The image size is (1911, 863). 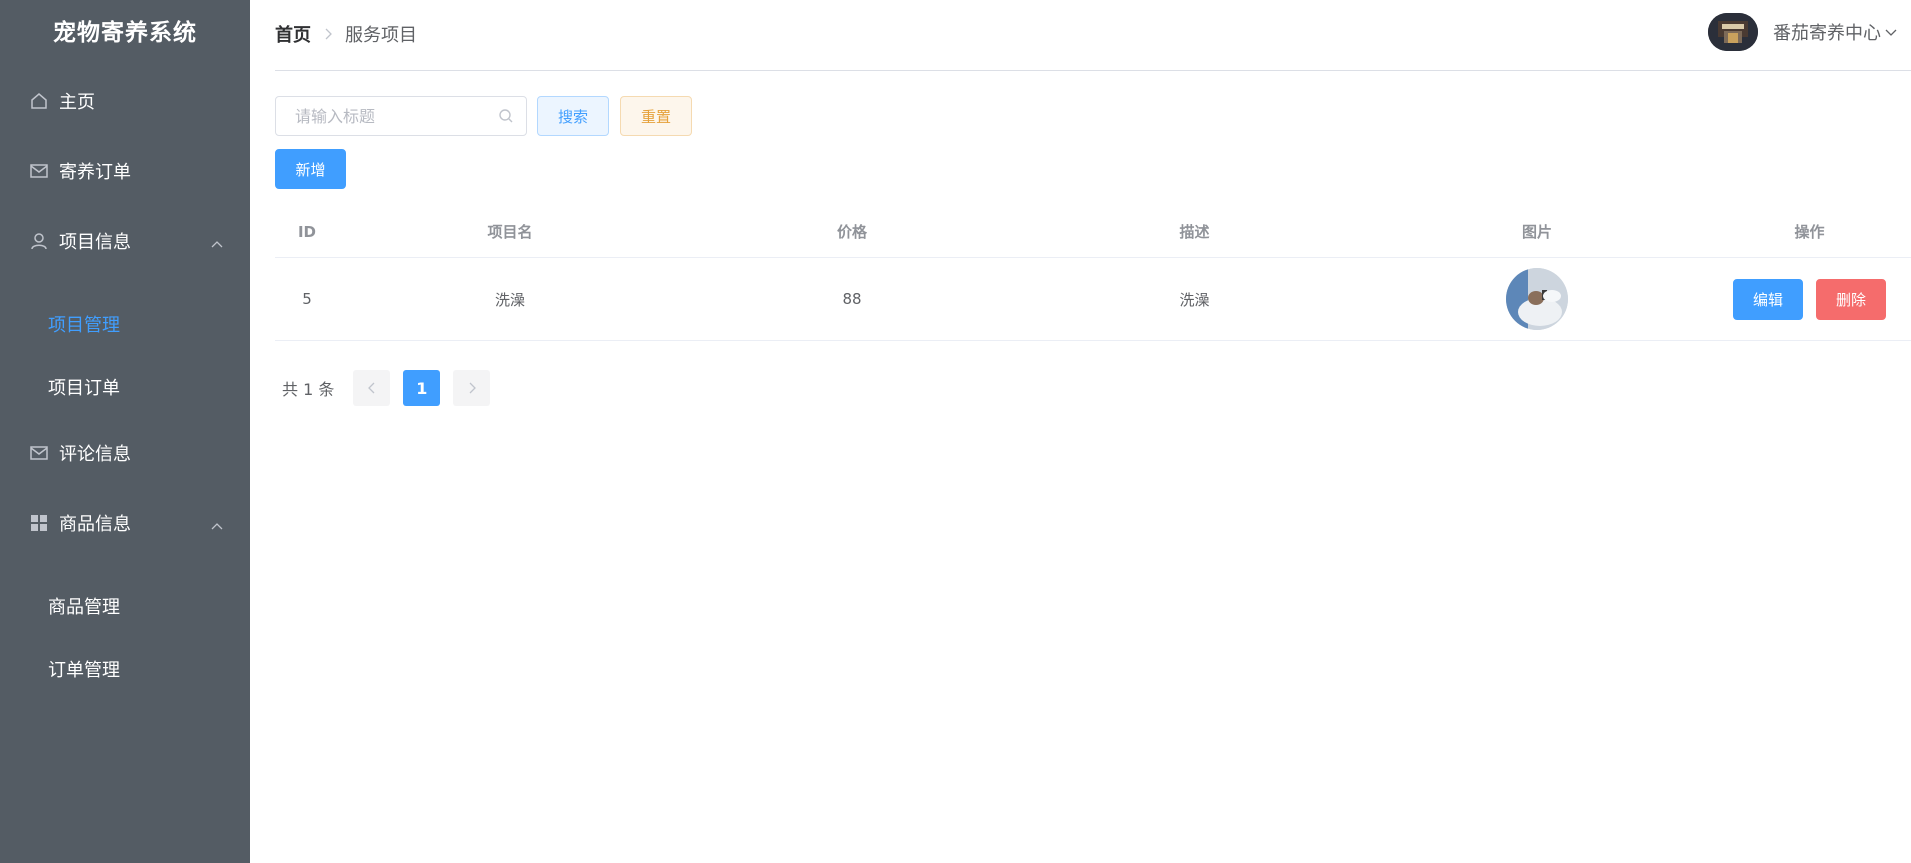 What do you see at coordinates (95, 524) in the screenshot?
I see `sidebar-item-label: 商品信息` at bounding box center [95, 524].